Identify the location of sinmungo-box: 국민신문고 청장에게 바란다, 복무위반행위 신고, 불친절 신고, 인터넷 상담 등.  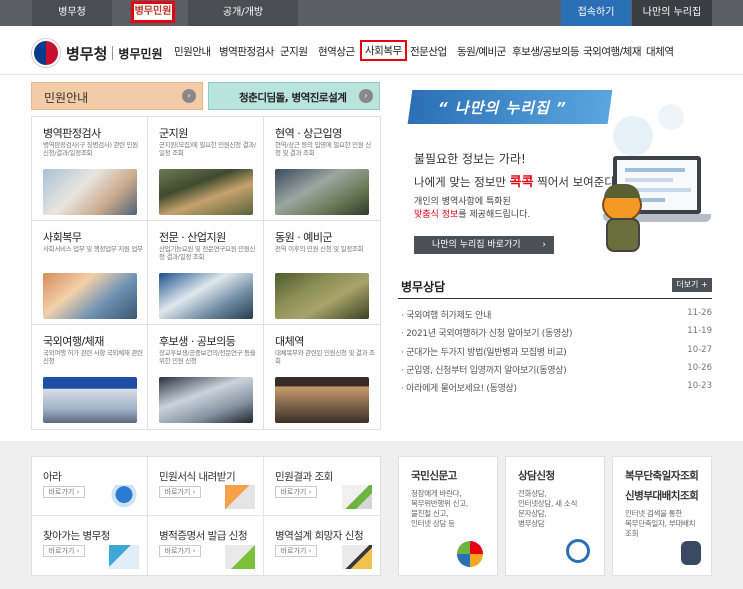
(448, 516).